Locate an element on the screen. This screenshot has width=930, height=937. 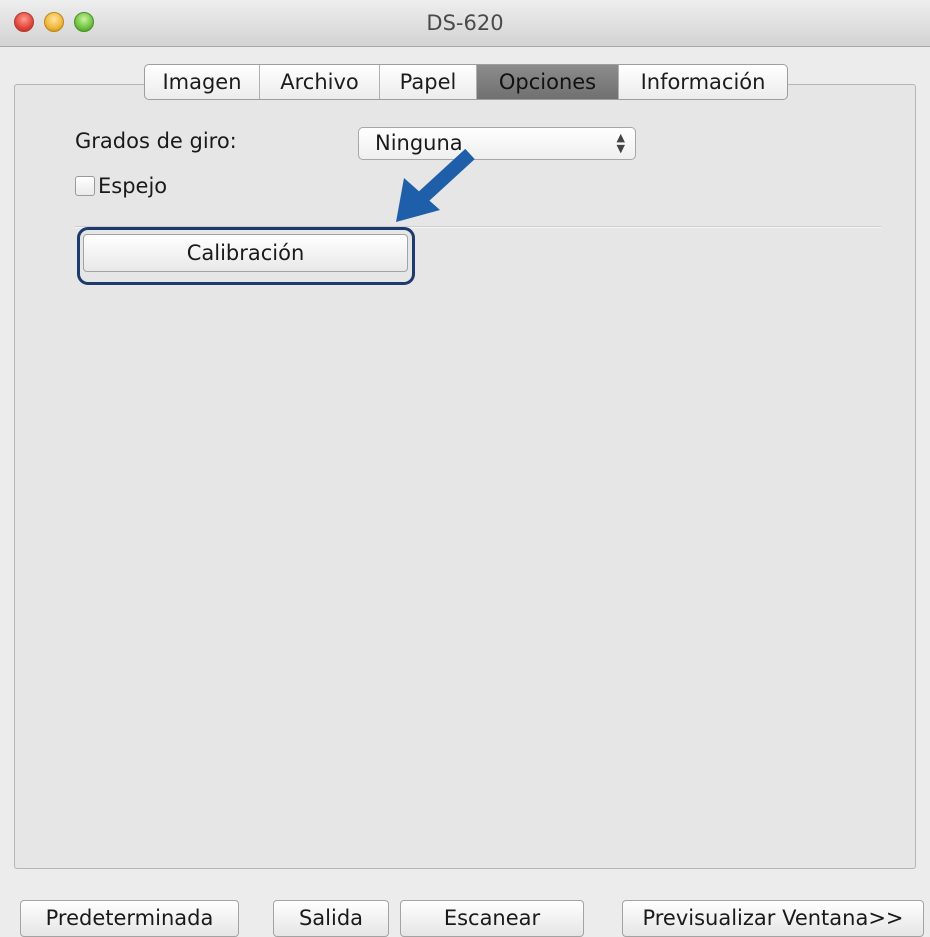
tab-imagen: Imagen is located at coordinates (202, 82).